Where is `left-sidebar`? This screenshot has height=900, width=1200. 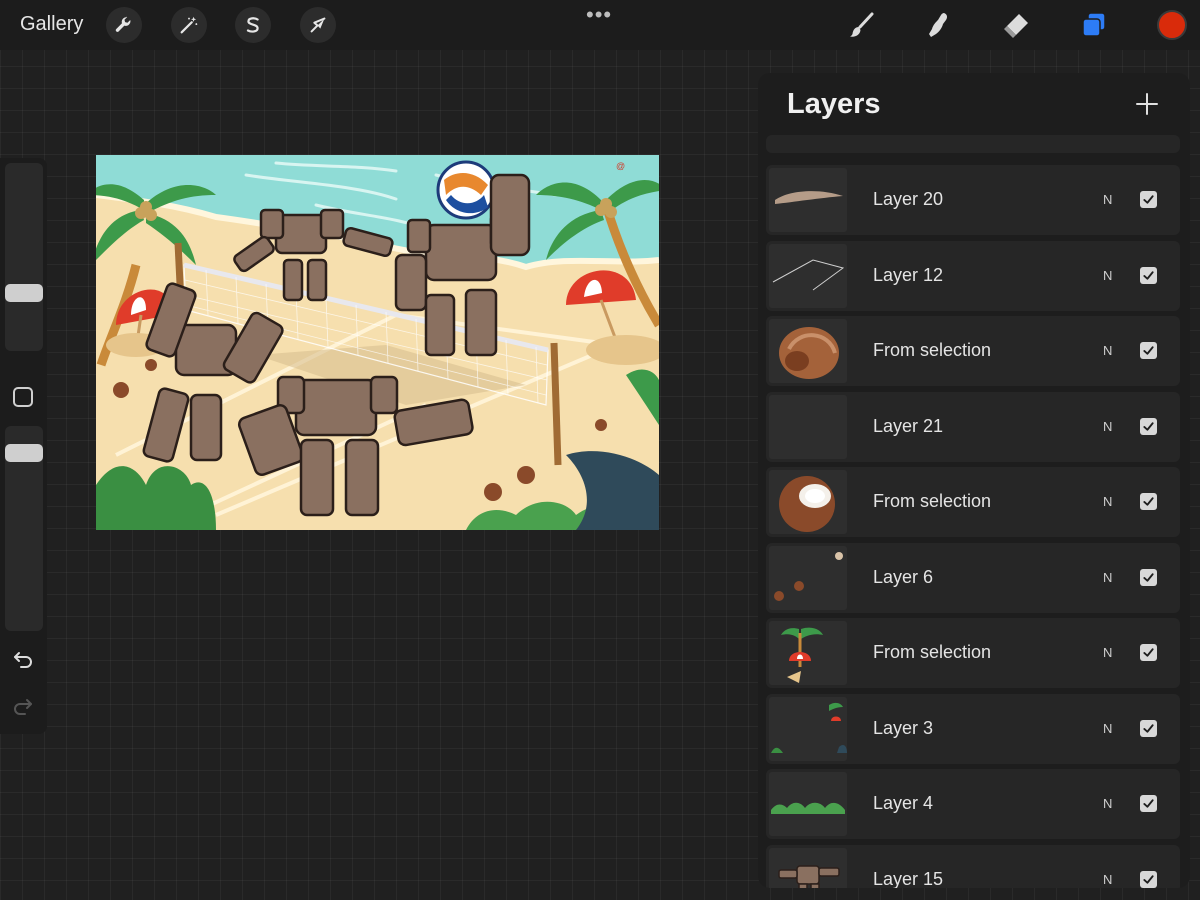 left-sidebar is located at coordinates (23, 446).